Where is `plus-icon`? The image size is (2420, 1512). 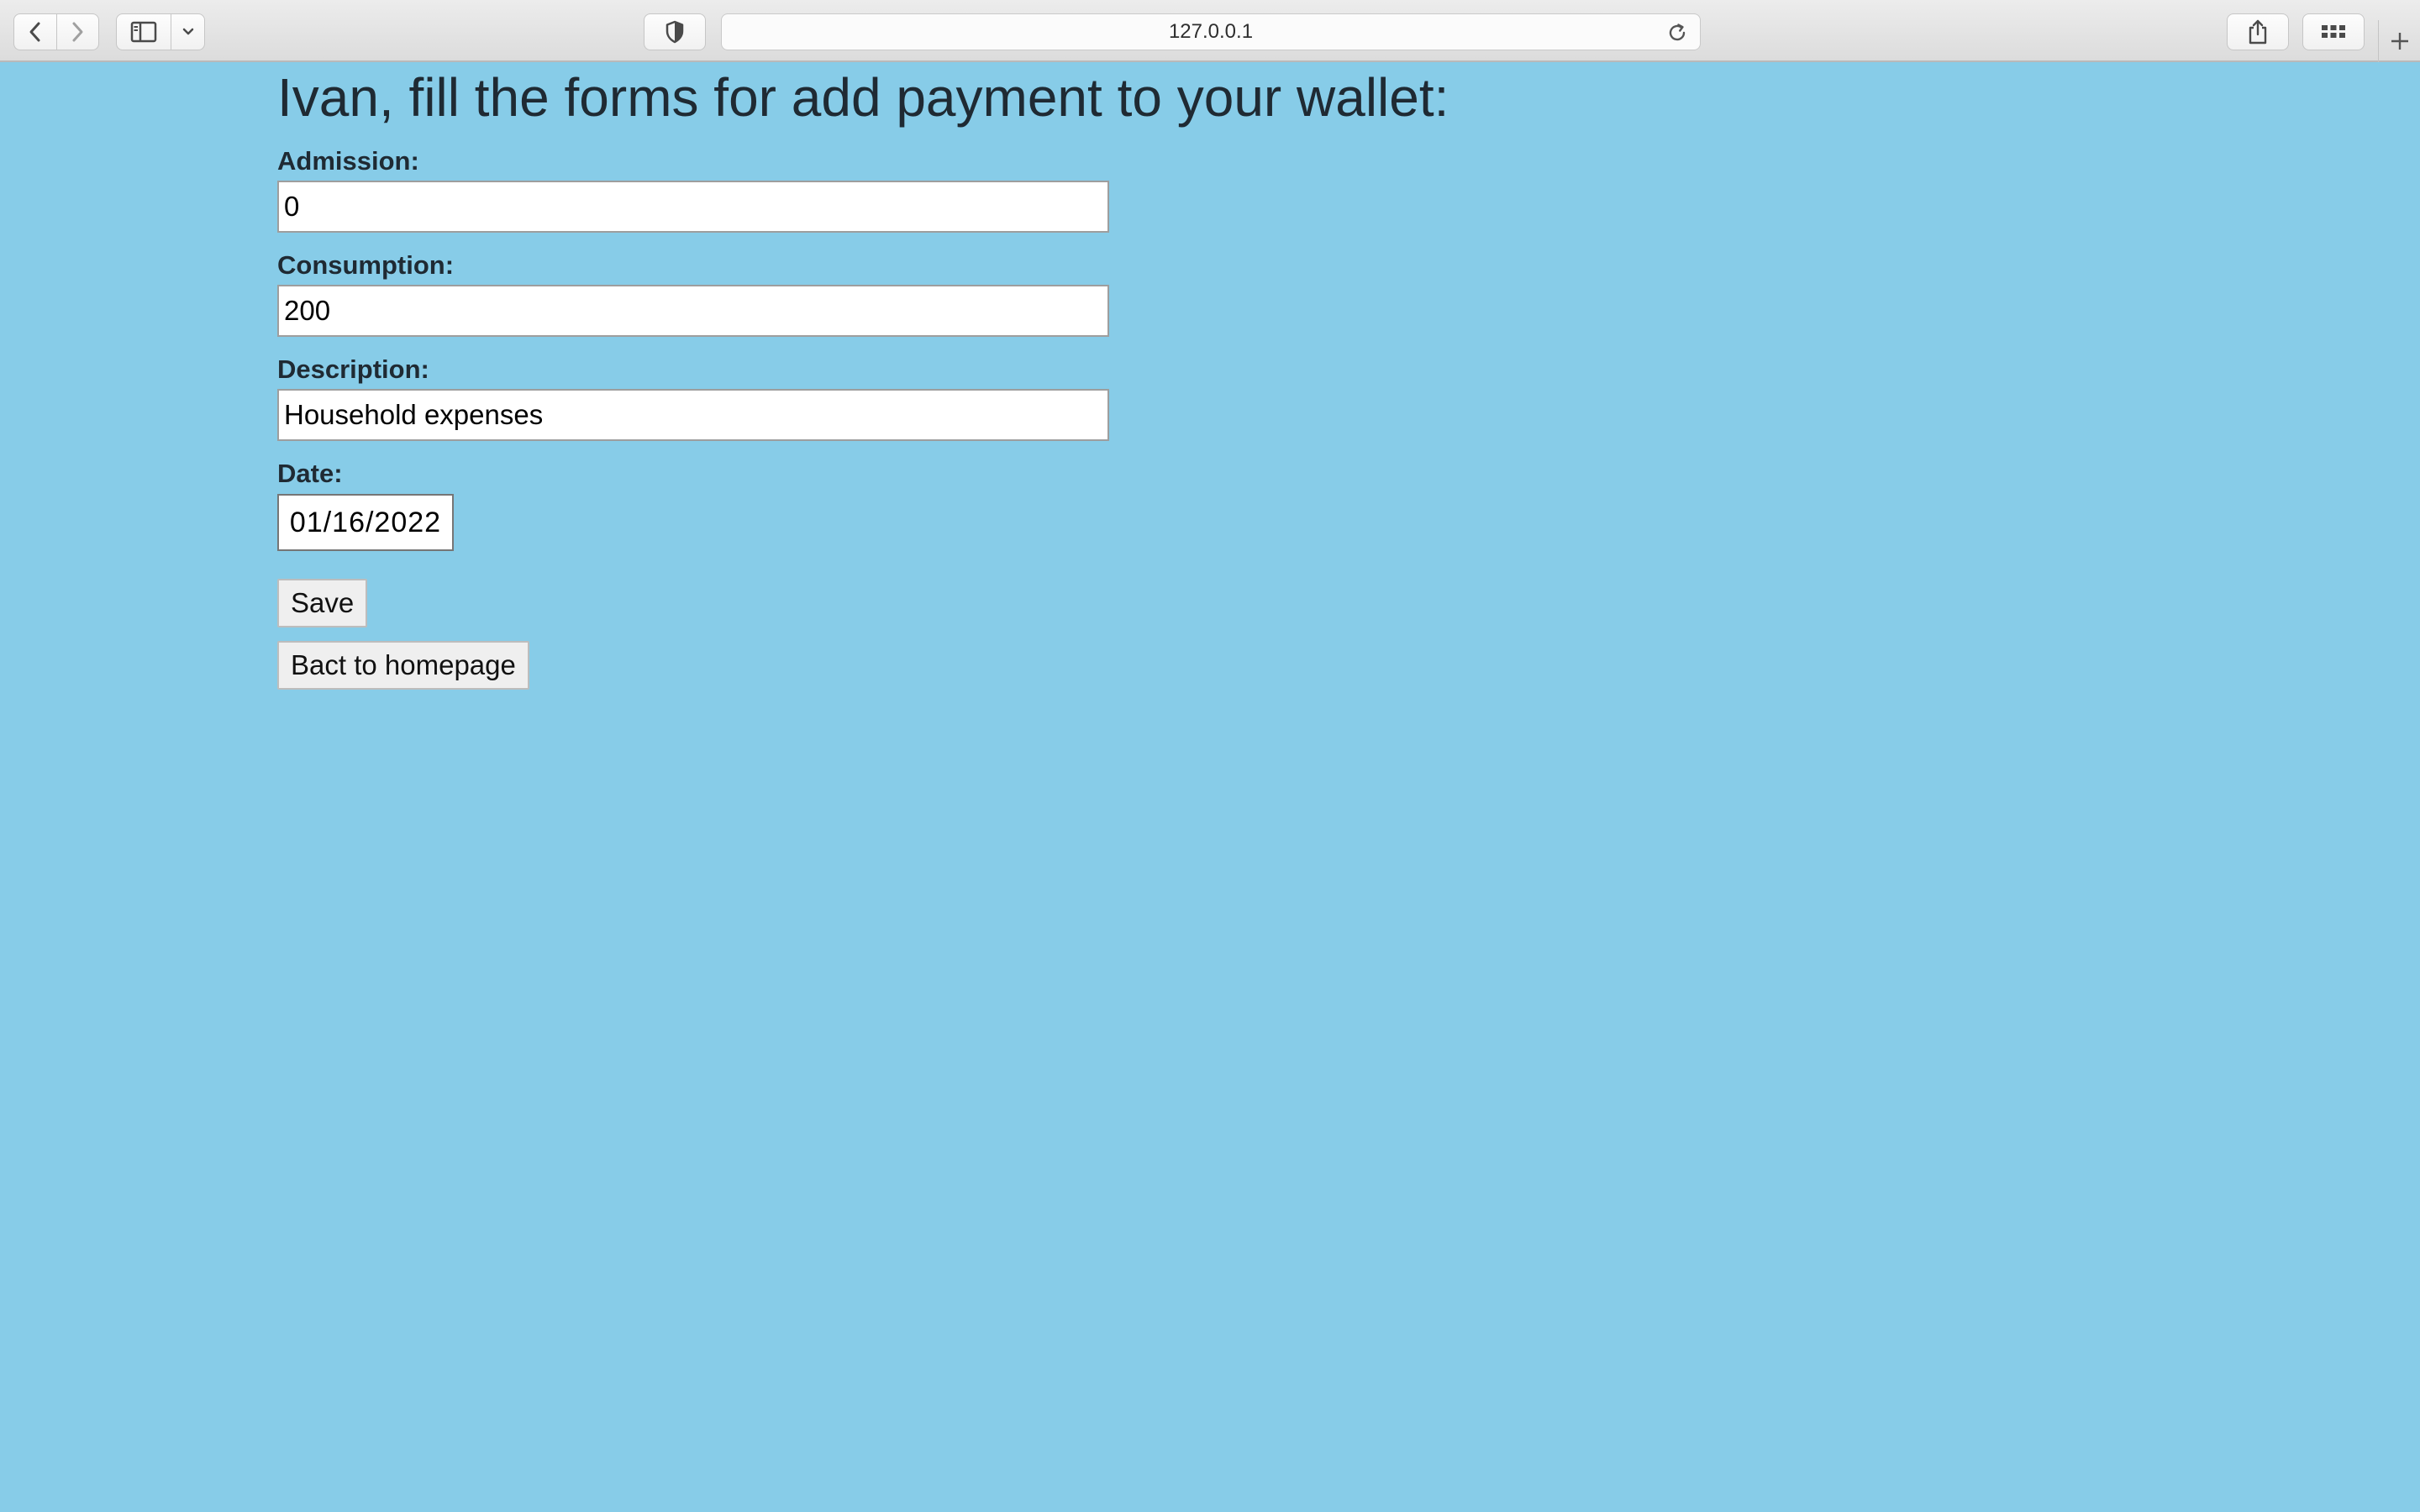 plus-icon is located at coordinates (2399, 41).